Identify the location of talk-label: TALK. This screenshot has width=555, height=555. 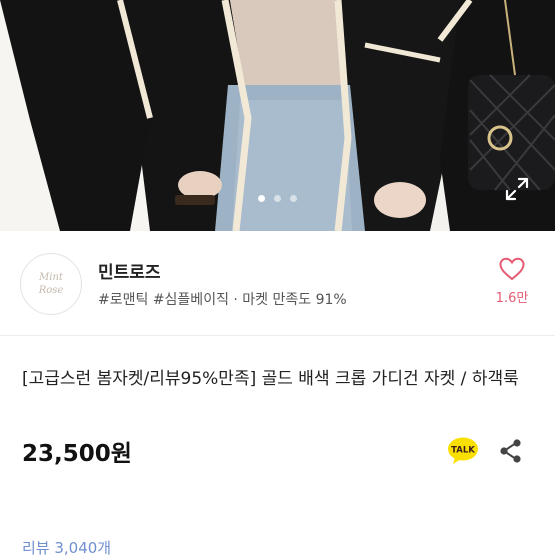
(463, 451).